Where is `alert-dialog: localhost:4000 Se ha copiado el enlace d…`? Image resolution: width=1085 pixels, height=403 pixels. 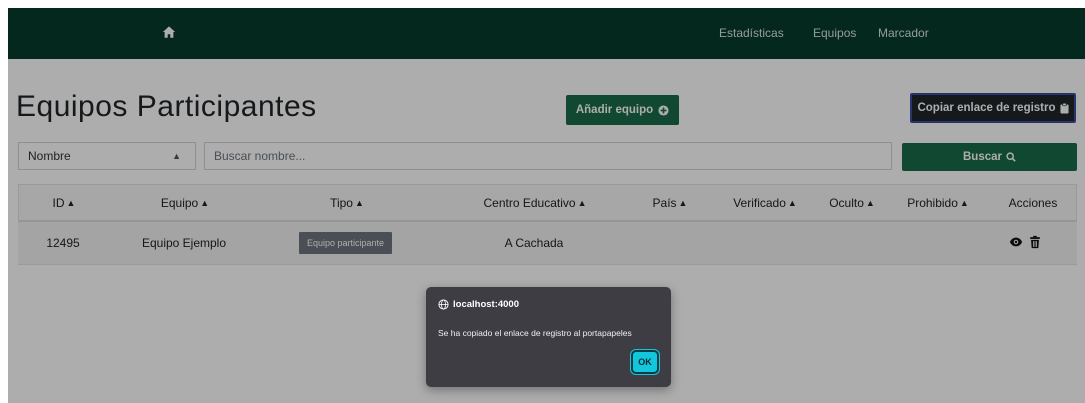 alert-dialog: localhost:4000 Se ha copiado el enlace d… is located at coordinates (548, 337).